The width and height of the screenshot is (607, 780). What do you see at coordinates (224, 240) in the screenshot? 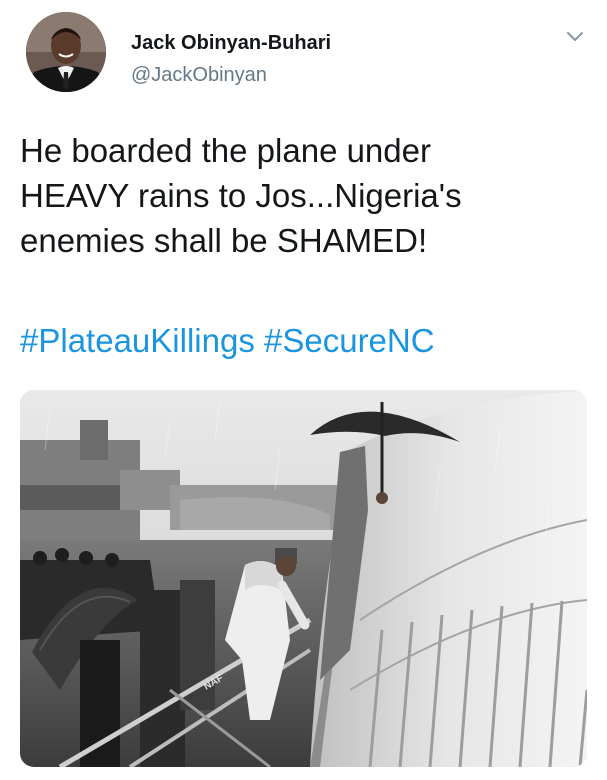
I see `tweet-text-line: enemies shall be SHAMED!` at bounding box center [224, 240].